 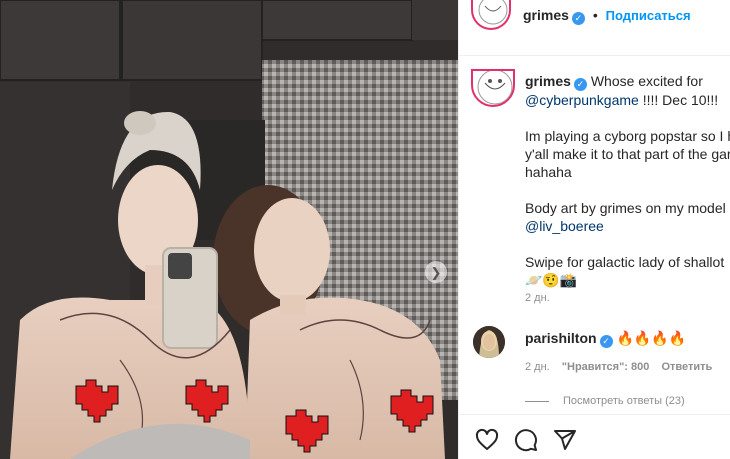 I want to click on caption-text: Body art by grimes on my model, so click(x=625, y=208).